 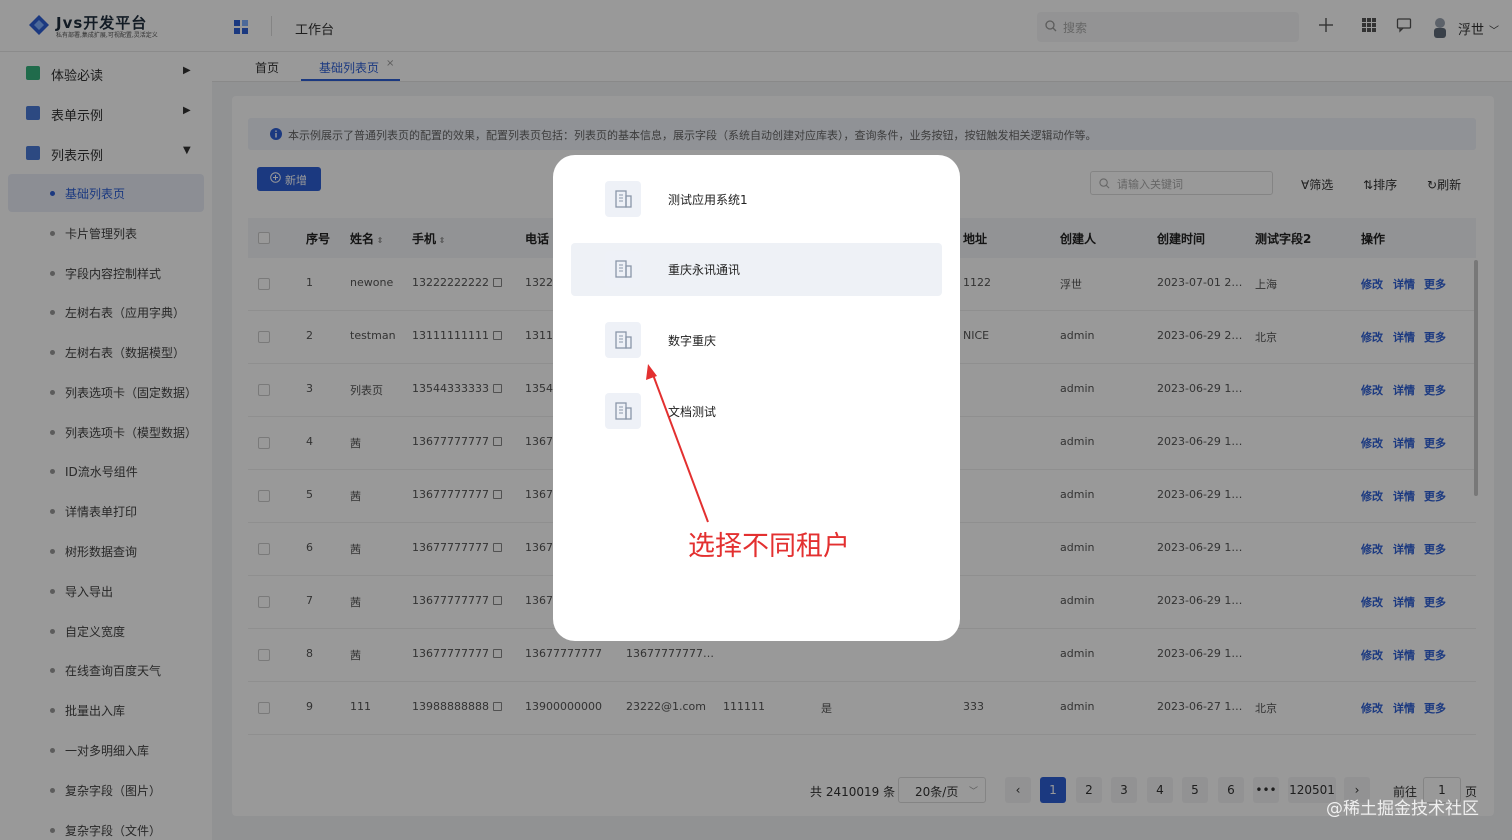 I want to click on watermark: @稀土掘金技术社区, so click(x=1402, y=809).